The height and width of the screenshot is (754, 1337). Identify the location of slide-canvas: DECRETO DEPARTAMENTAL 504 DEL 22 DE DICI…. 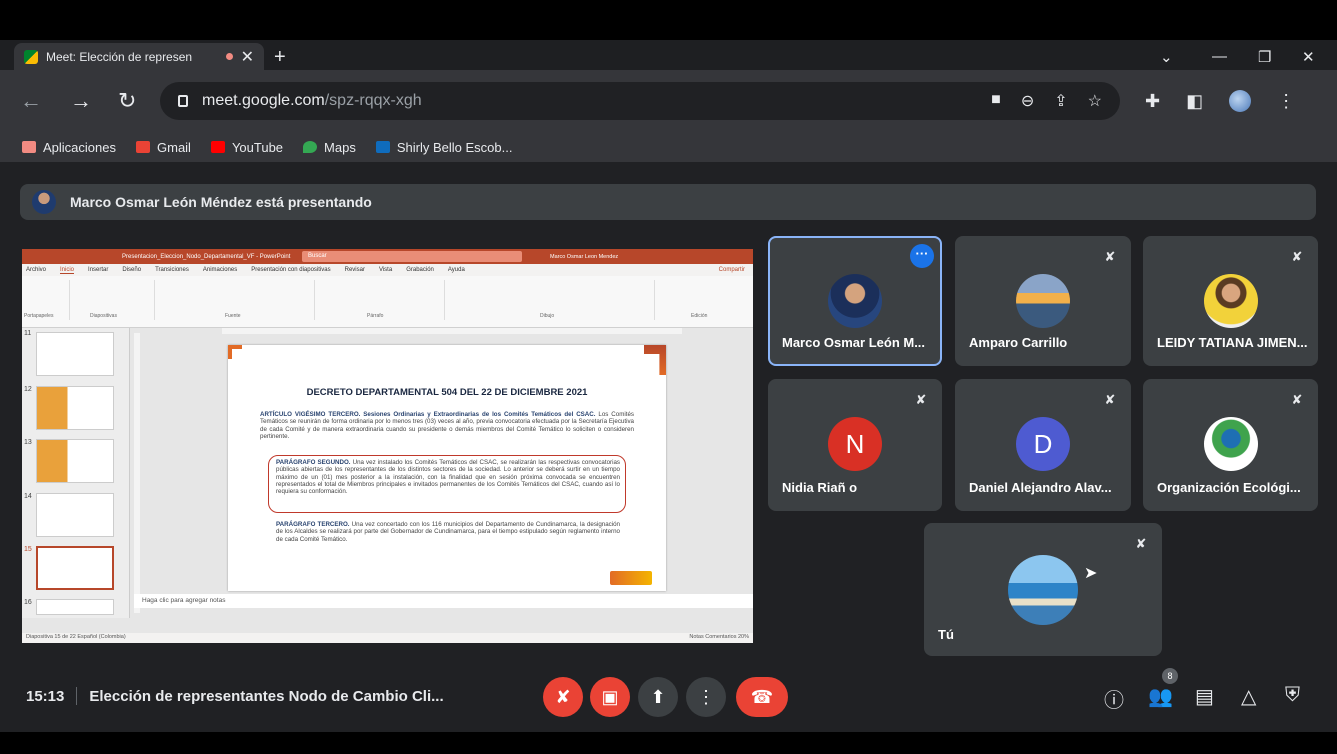
(447, 468).